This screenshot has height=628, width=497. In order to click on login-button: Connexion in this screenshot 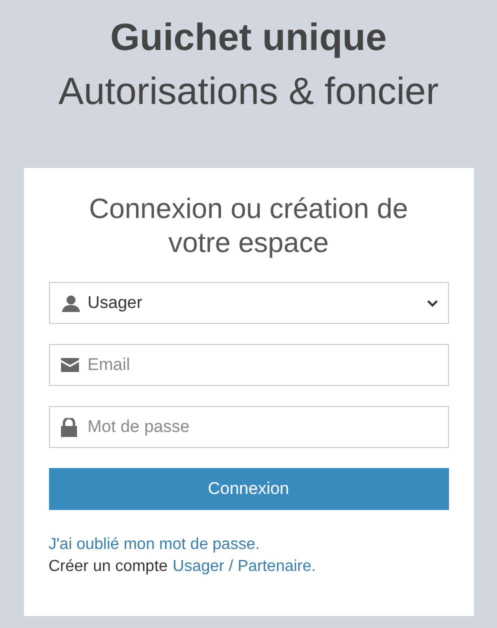, I will do `click(248, 489)`.